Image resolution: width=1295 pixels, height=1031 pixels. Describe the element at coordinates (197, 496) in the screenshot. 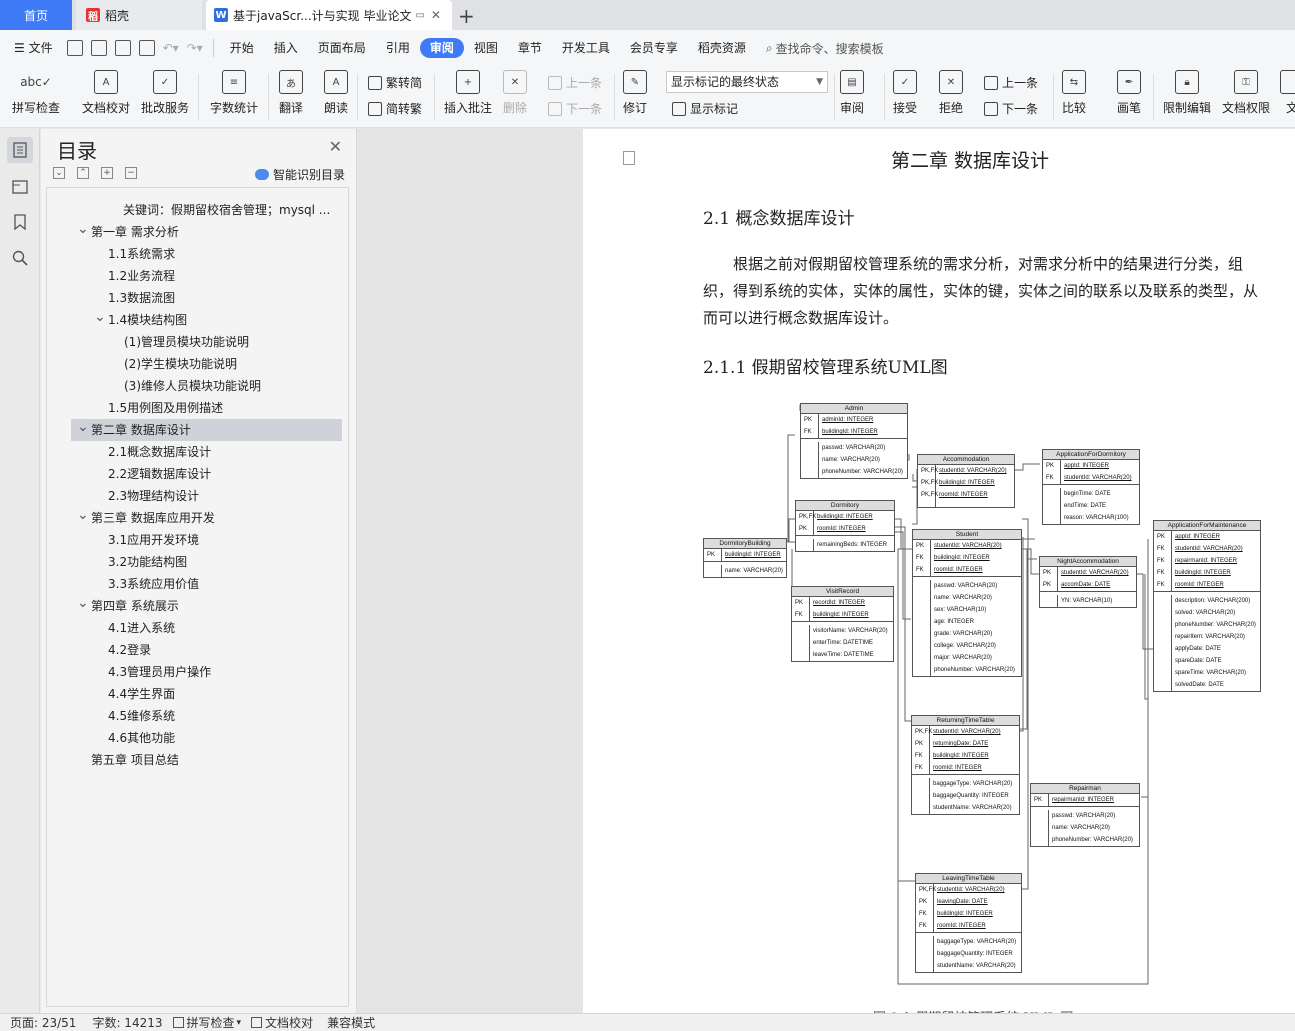

I see `toc-item: 2.3物理结构设计` at that location.